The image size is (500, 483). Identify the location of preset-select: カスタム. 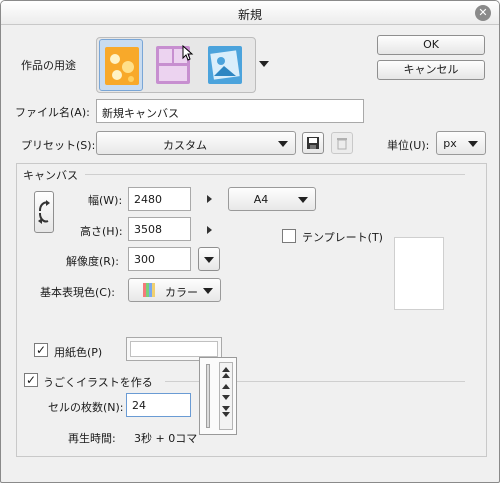
(196, 143).